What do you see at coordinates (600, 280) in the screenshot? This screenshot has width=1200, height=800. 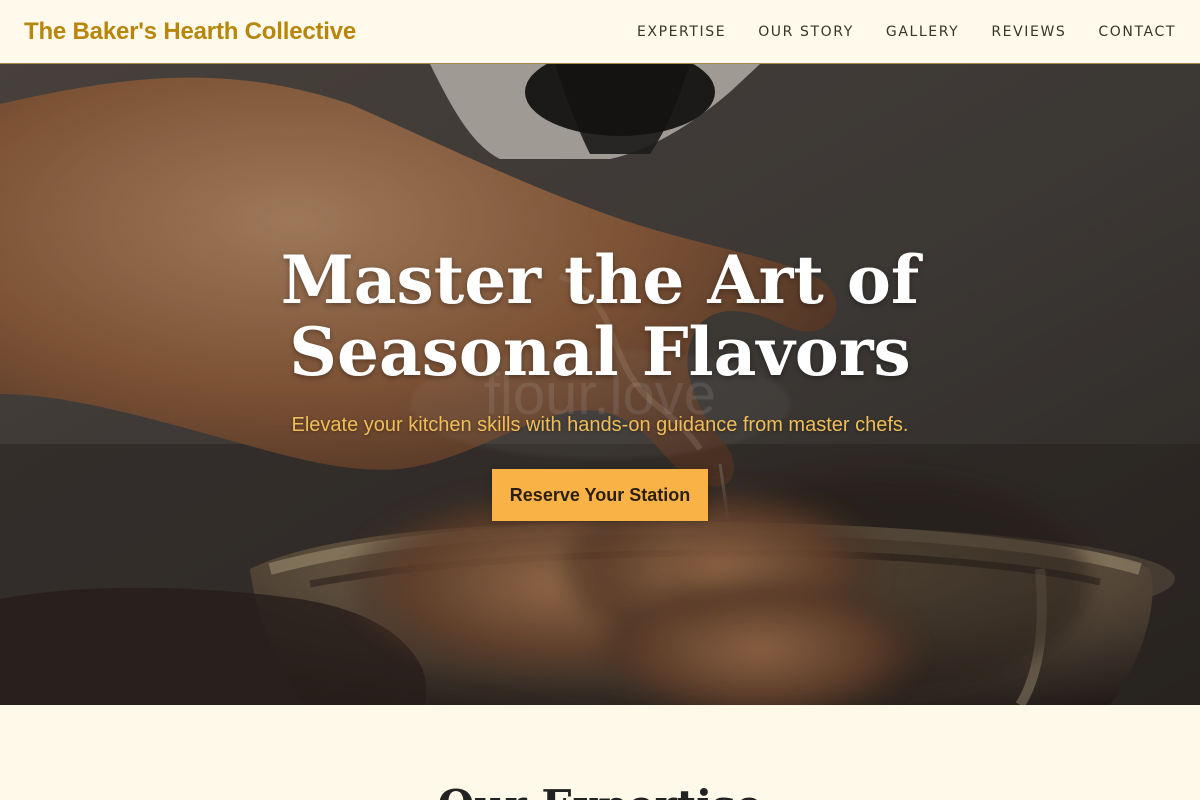 I see `hero-title-line-1: Master the Art of` at bounding box center [600, 280].